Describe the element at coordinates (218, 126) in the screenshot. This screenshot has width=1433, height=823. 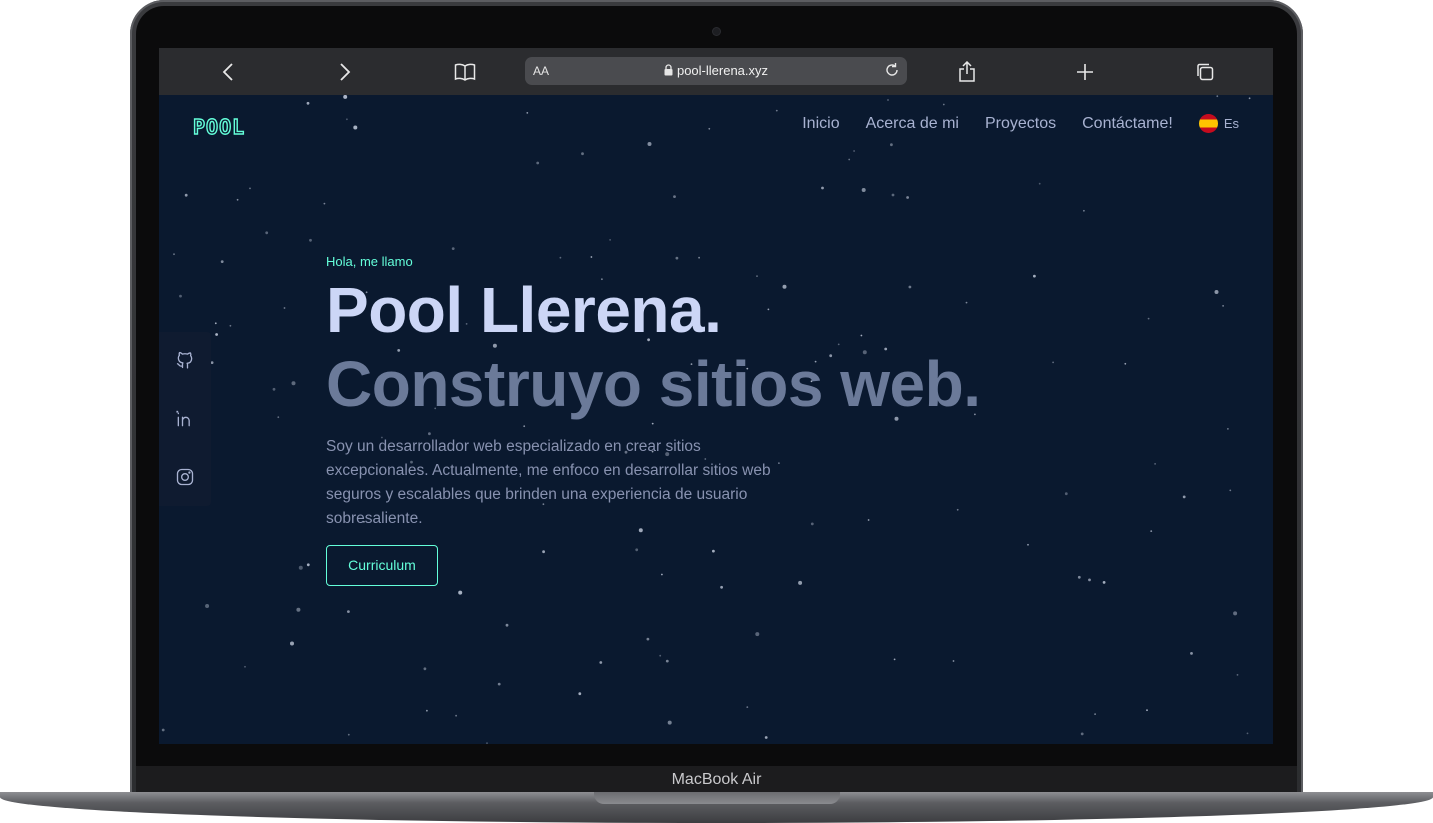
I see `site-logo: POOL` at that location.